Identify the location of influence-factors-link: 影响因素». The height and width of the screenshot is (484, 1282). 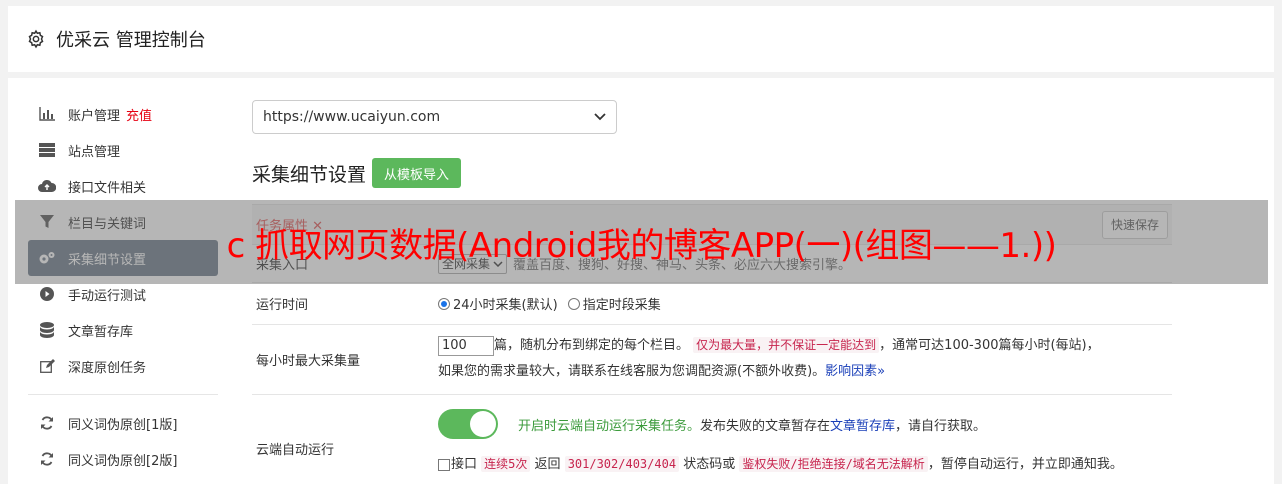
(855, 371).